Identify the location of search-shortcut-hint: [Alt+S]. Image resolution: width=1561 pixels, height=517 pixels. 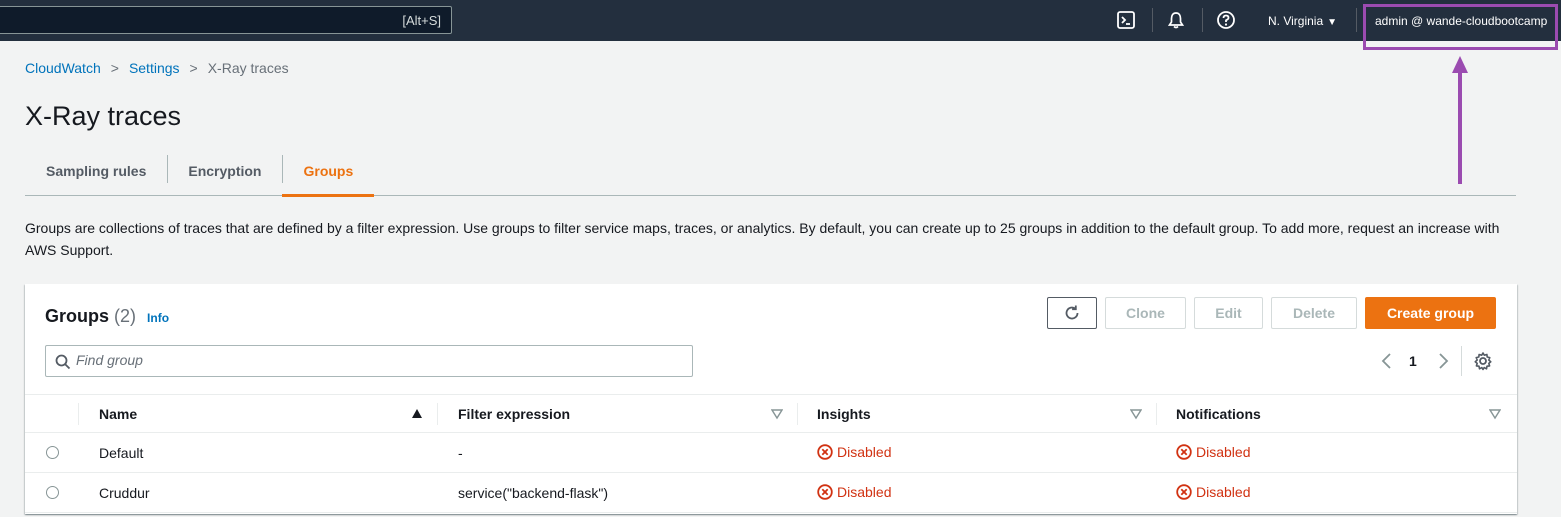
(421, 20).